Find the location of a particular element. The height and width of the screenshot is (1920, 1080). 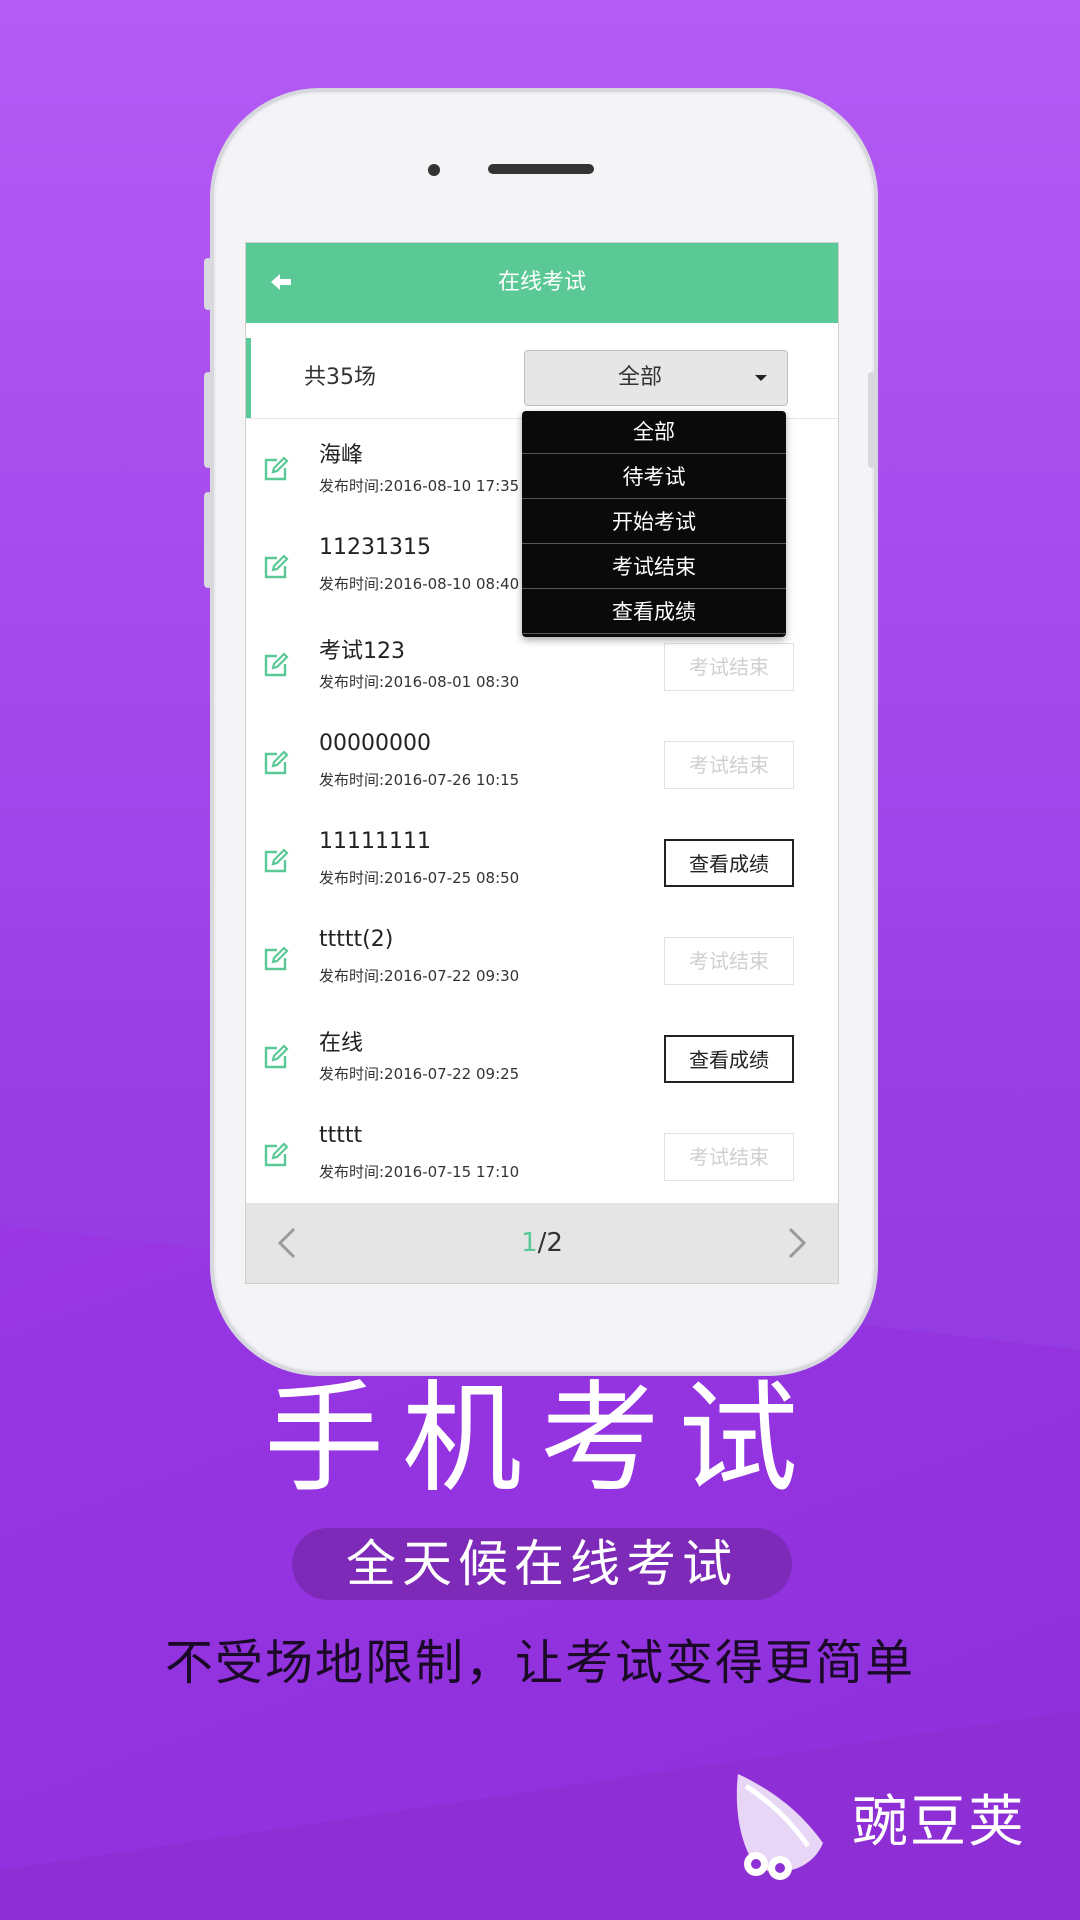

chevron-right-icon is located at coordinates (796, 1243).